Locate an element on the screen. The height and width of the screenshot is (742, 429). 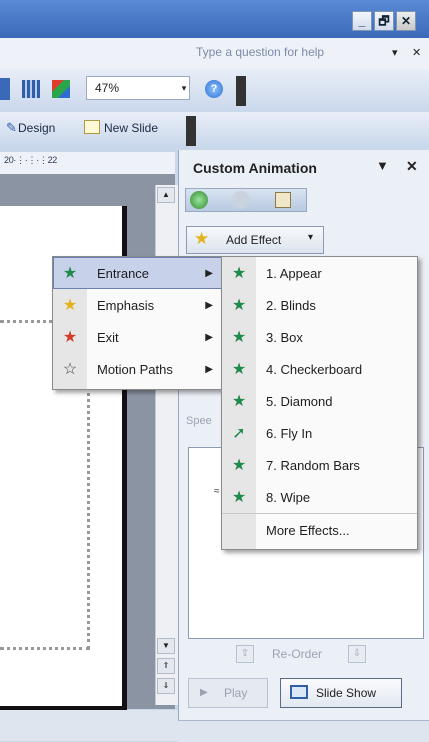
toolbar-button-edge is located at coordinates (5, 89).